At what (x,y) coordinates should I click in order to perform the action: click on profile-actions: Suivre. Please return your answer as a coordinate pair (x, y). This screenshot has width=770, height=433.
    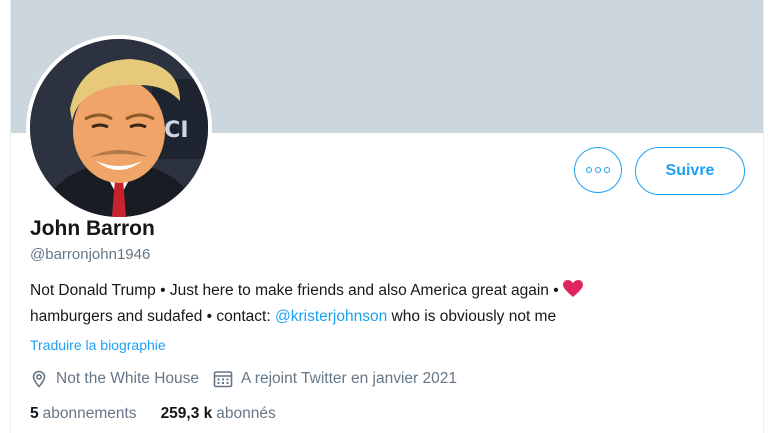
    Looking at the image, I should click on (659, 171).